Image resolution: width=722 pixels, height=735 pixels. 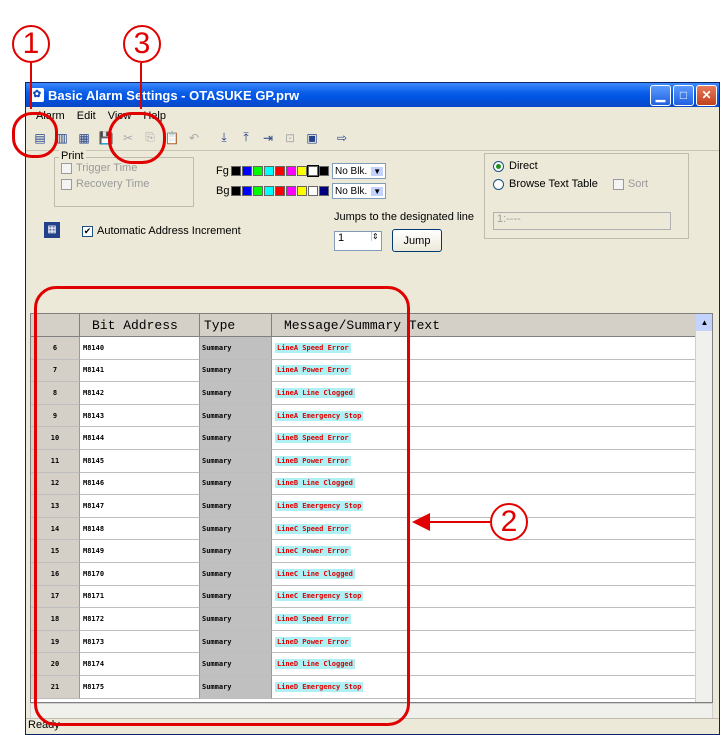 What do you see at coordinates (586, 166) in the screenshot?
I see `direct-radio: Direct` at bounding box center [586, 166].